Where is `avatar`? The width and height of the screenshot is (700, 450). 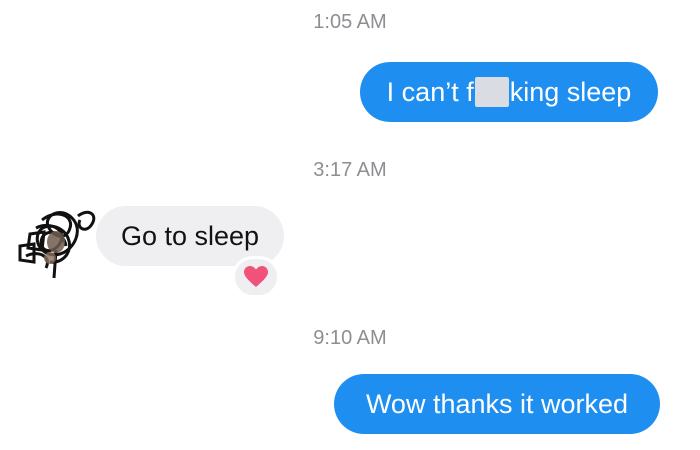 avatar is located at coordinates (56, 239).